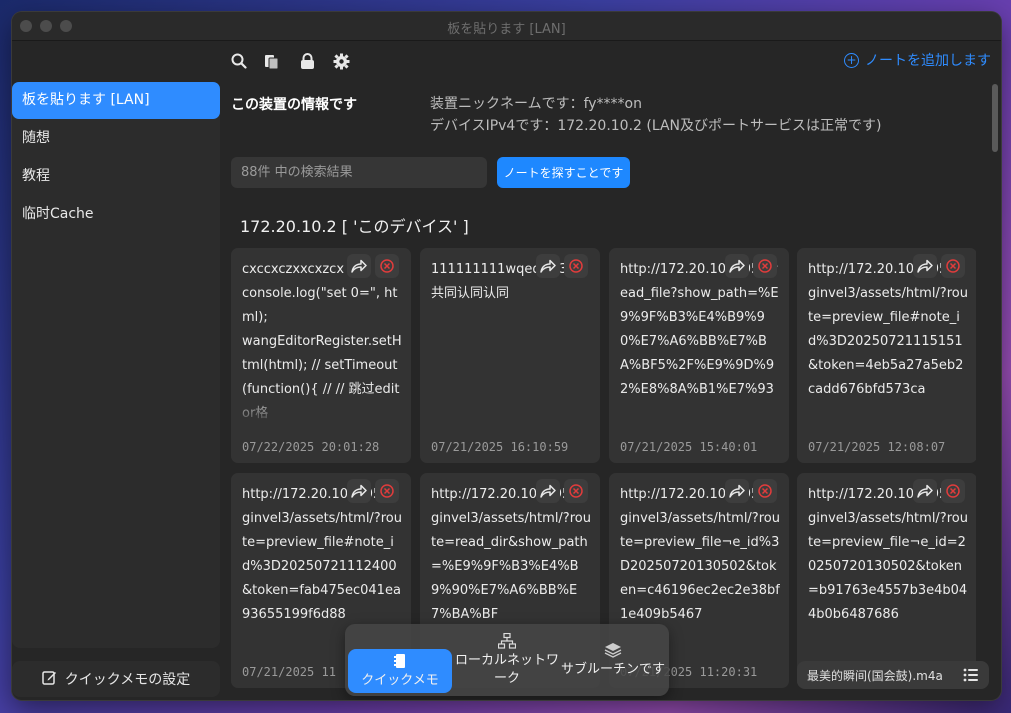 The image size is (1011, 713). Describe the element at coordinates (311, 447) in the screenshot. I see `note-date: 07/22/2025 20:01:28` at that location.